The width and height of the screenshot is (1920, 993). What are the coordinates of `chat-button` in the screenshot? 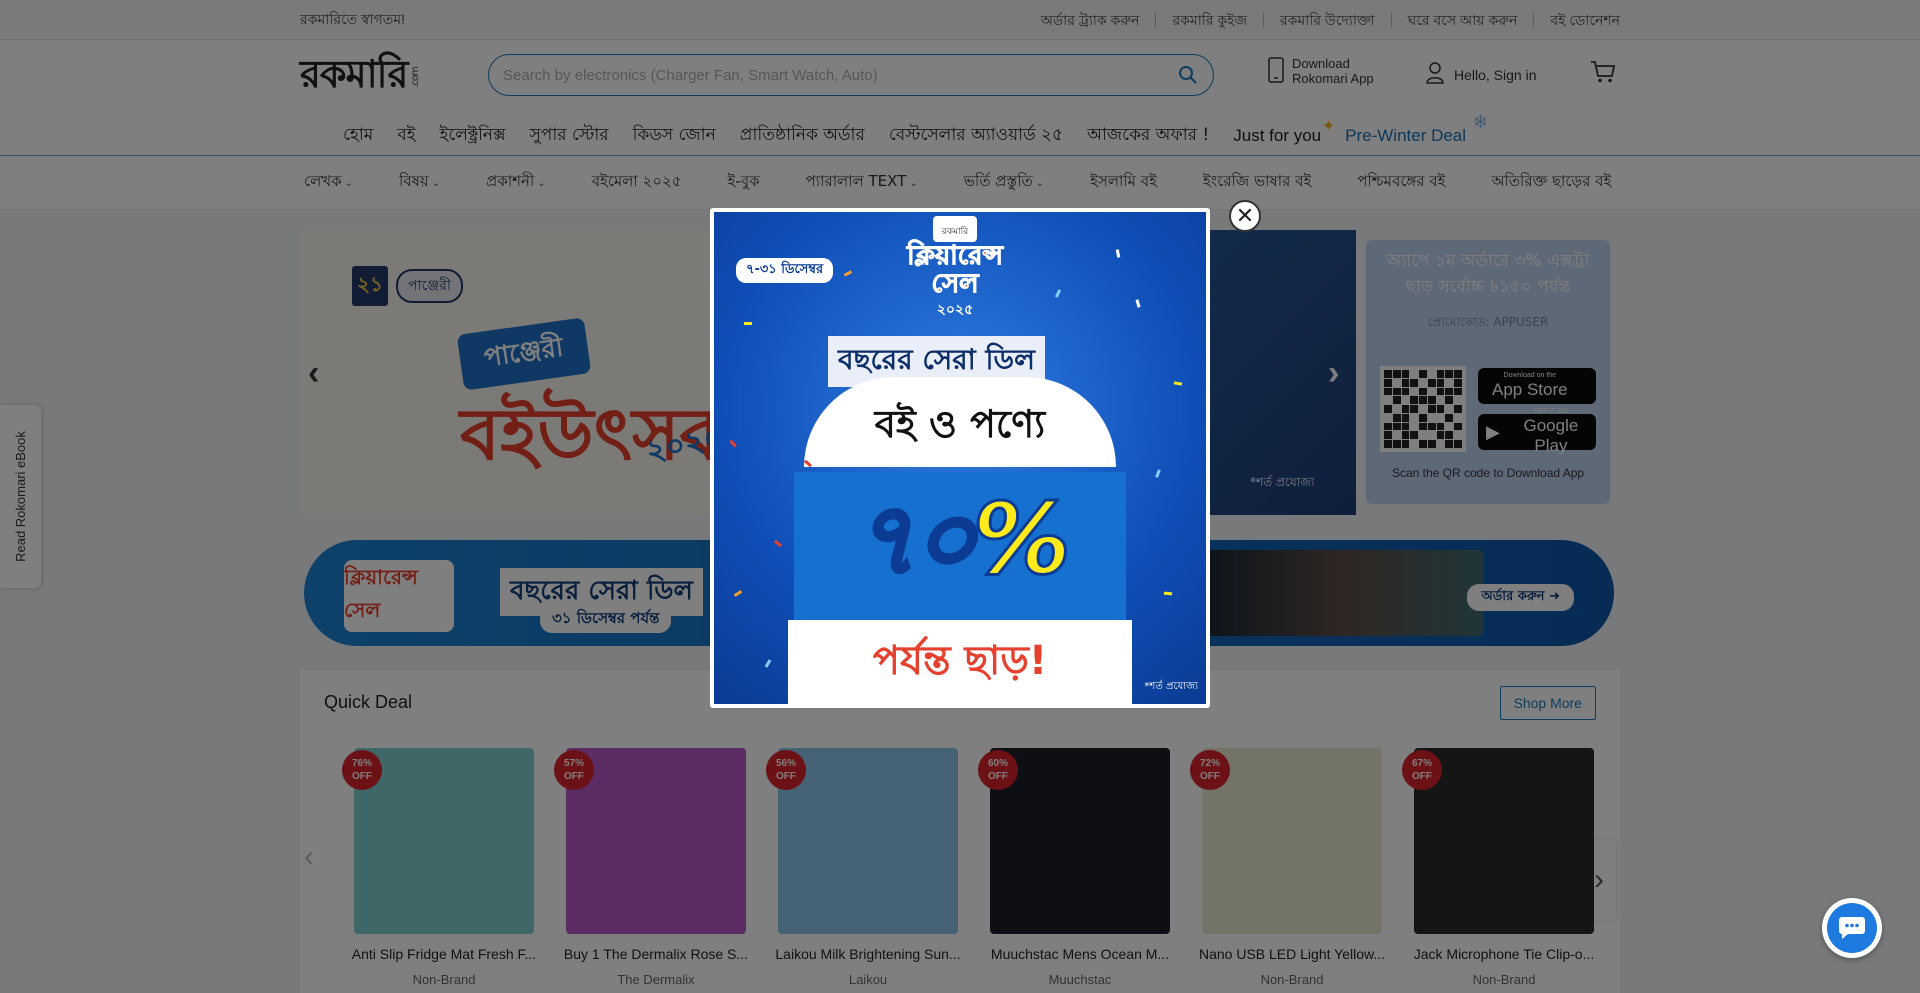 It's located at (1852, 928).